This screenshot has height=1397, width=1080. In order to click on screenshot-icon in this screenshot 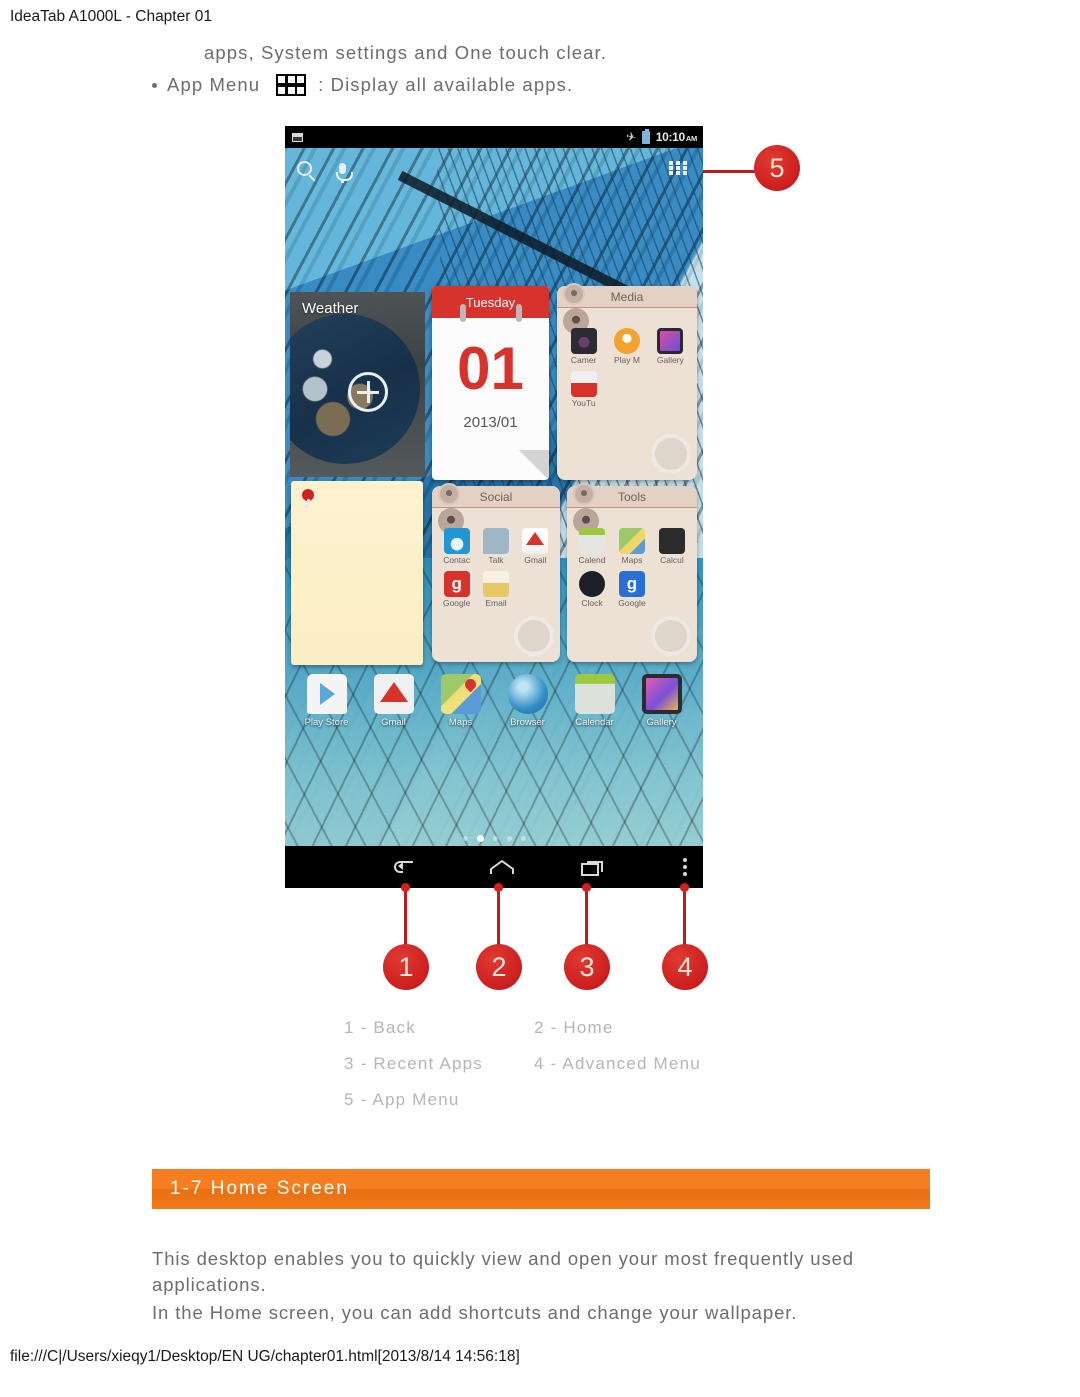, I will do `click(297, 137)`.